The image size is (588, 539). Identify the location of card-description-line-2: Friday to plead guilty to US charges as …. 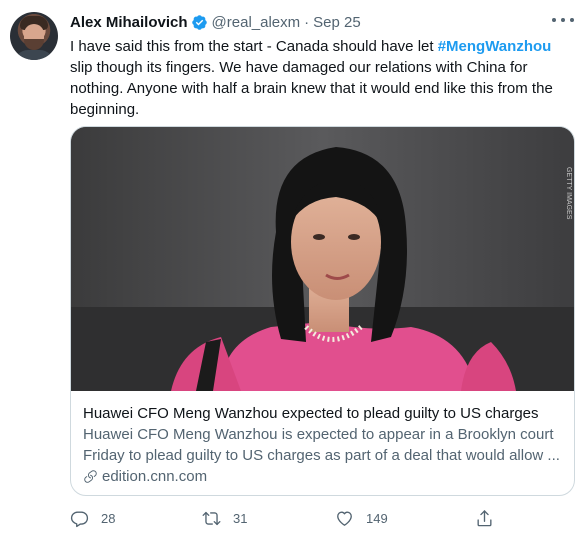
(321, 455).